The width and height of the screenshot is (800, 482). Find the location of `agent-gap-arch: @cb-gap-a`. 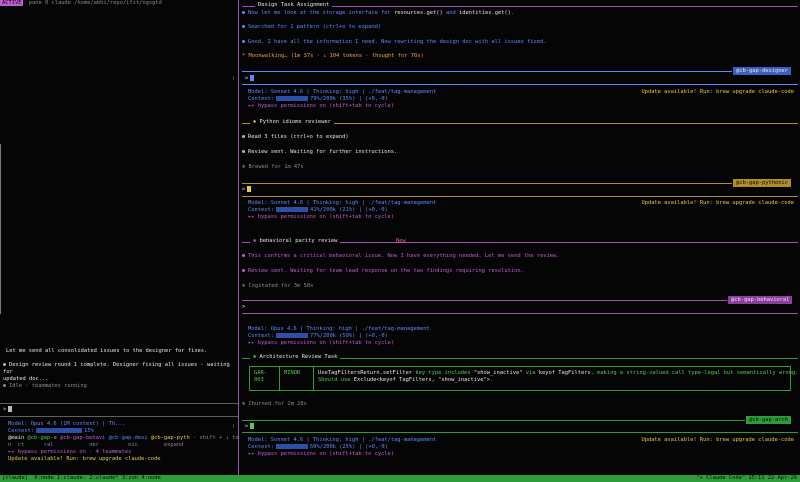

agent-gap-arch: @cb-gap-a is located at coordinates (41, 438).